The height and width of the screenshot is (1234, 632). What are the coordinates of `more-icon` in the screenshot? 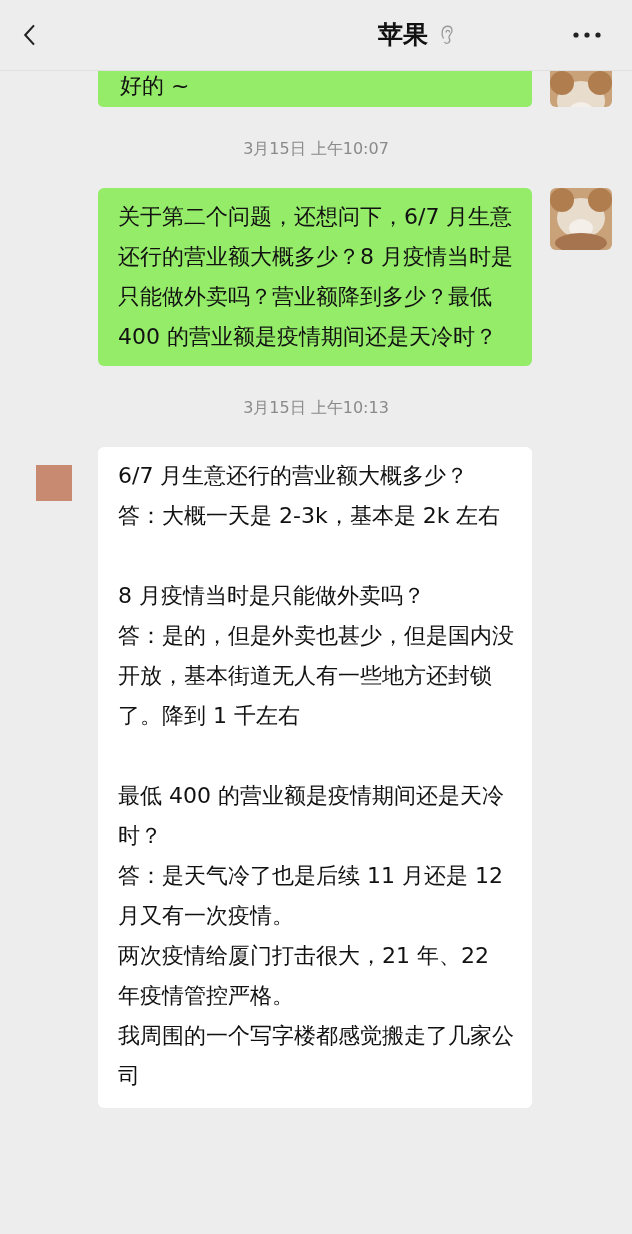 It's located at (587, 35).